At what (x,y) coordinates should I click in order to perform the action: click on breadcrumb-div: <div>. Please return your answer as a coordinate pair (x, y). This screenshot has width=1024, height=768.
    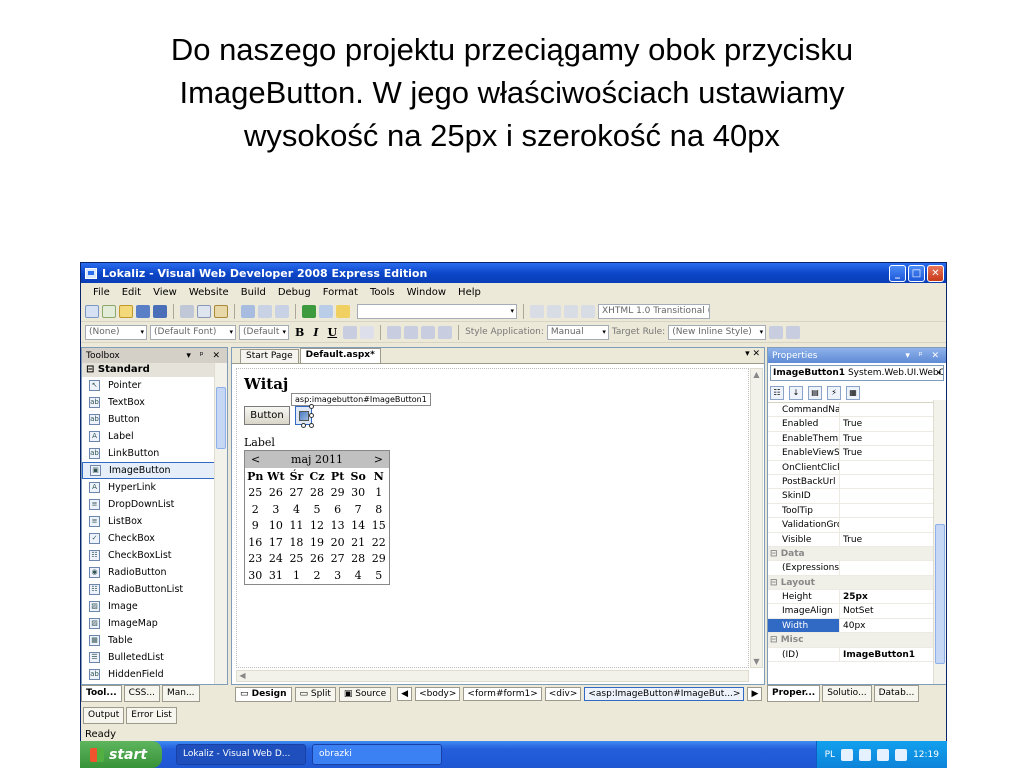
    Looking at the image, I should click on (563, 694).